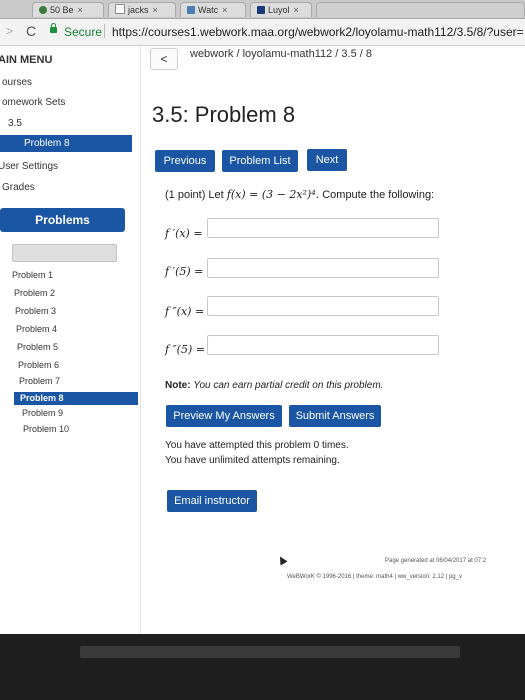 Image resolution: width=525 pixels, height=700 pixels. I want to click on sidebar-item-label: Problem 8, so click(47, 143).